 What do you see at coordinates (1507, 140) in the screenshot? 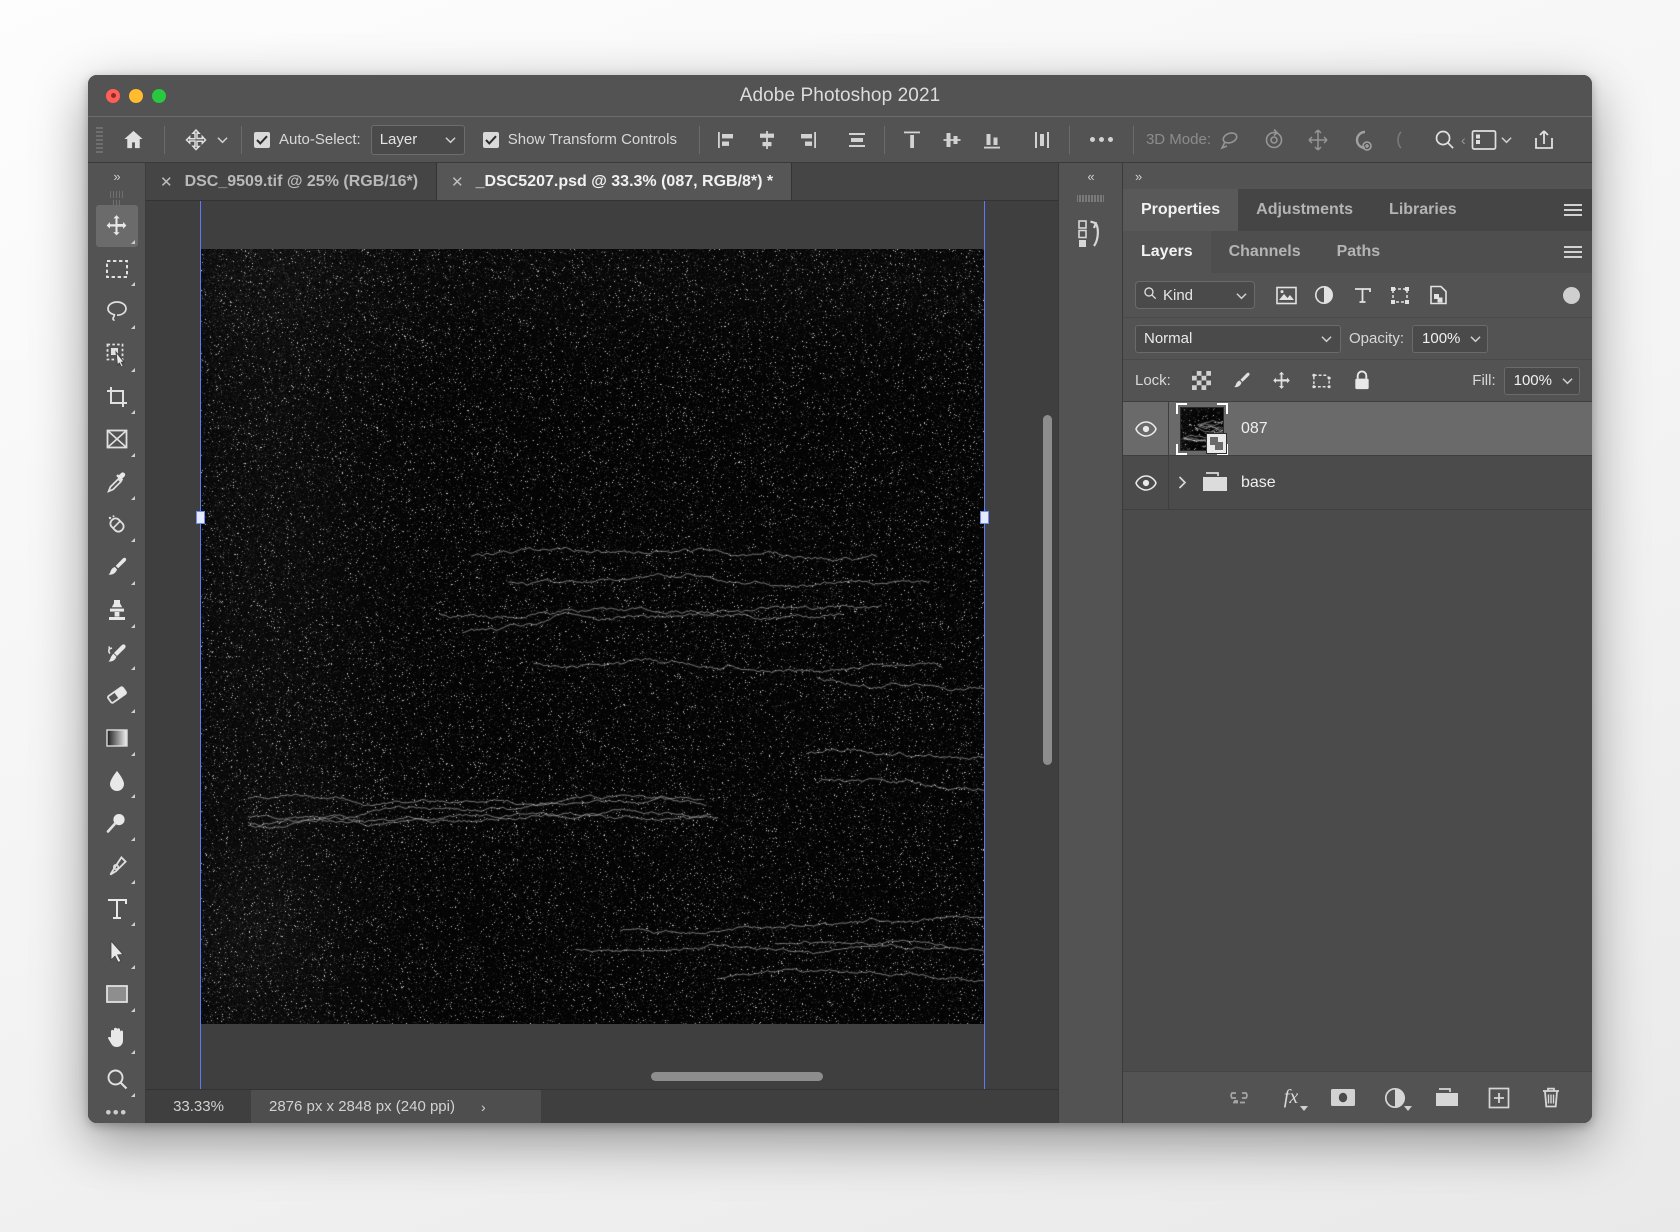
I see `workspace-chevron-down-icon` at bounding box center [1507, 140].